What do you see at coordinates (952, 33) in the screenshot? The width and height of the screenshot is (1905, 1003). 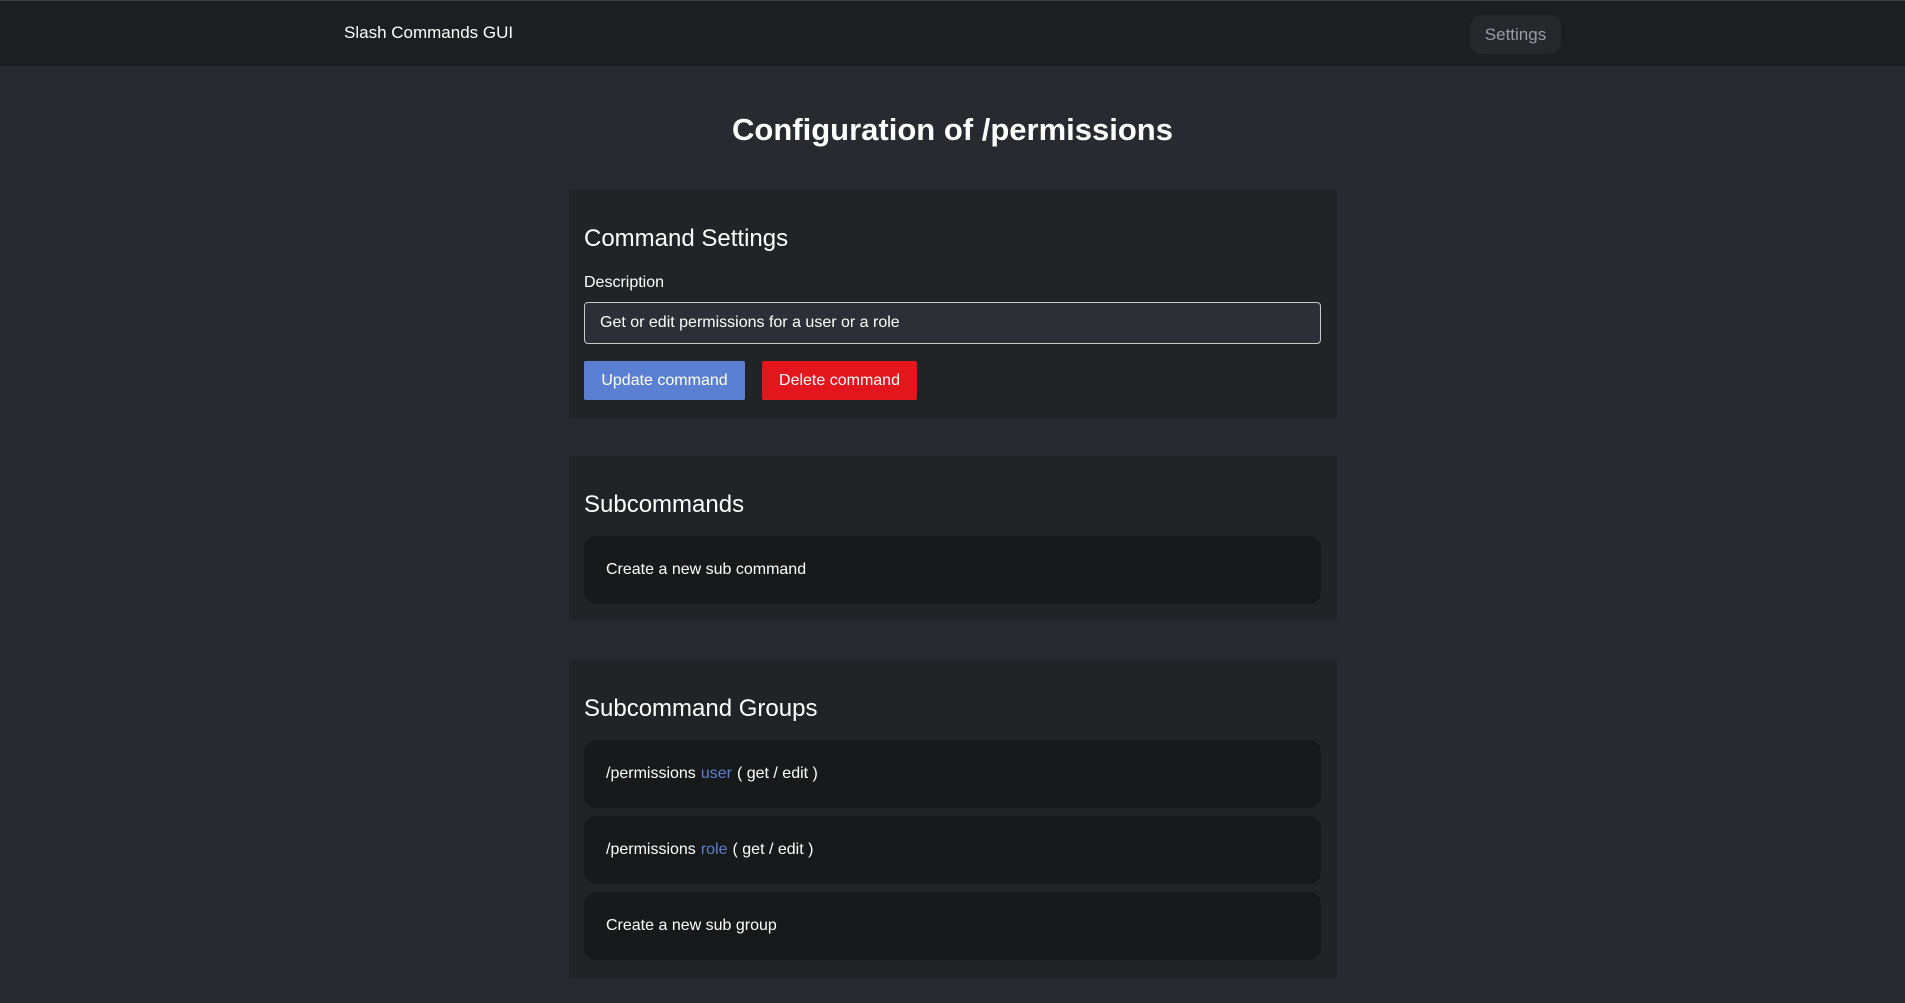 I see `top-navbar: Slash Commands GUI Settings` at bounding box center [952, 33].